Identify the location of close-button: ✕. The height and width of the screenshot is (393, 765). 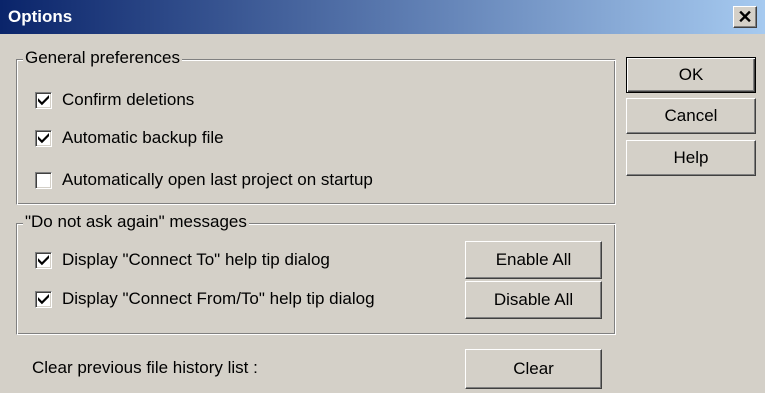
(745, 17).